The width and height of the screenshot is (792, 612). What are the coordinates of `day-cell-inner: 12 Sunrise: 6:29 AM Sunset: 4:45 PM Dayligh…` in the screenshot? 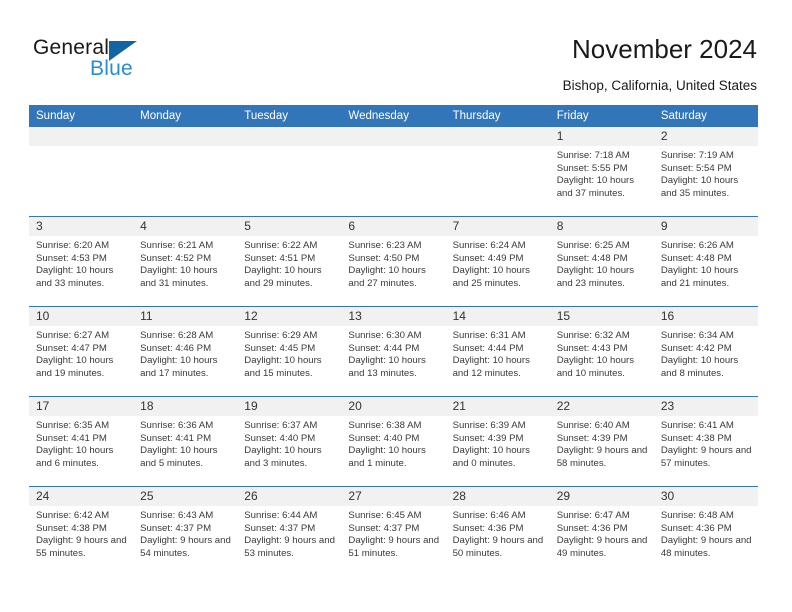 It's located at (289, 351).